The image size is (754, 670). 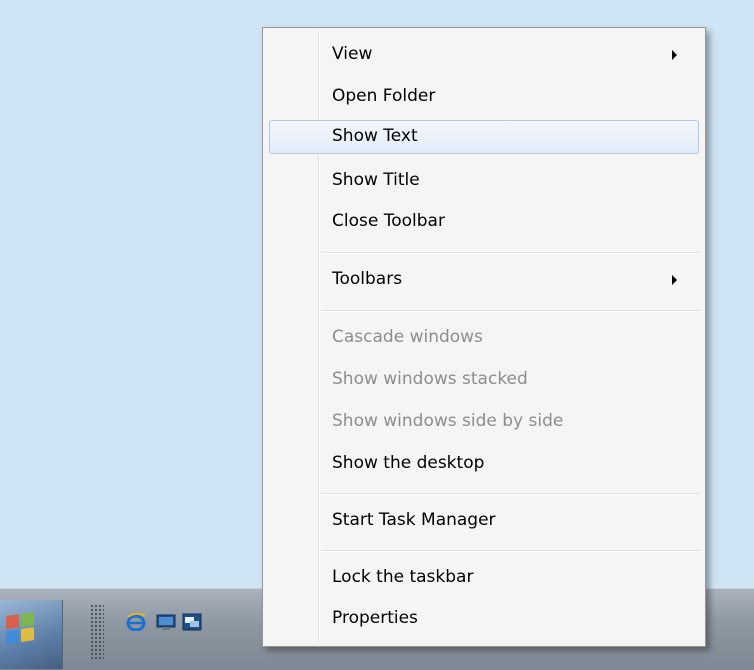 What do you see at coordinates (388, 221) in the screenshot?
I see `menu-item-label: Close Toolbar` at bounding box center [388, 221].